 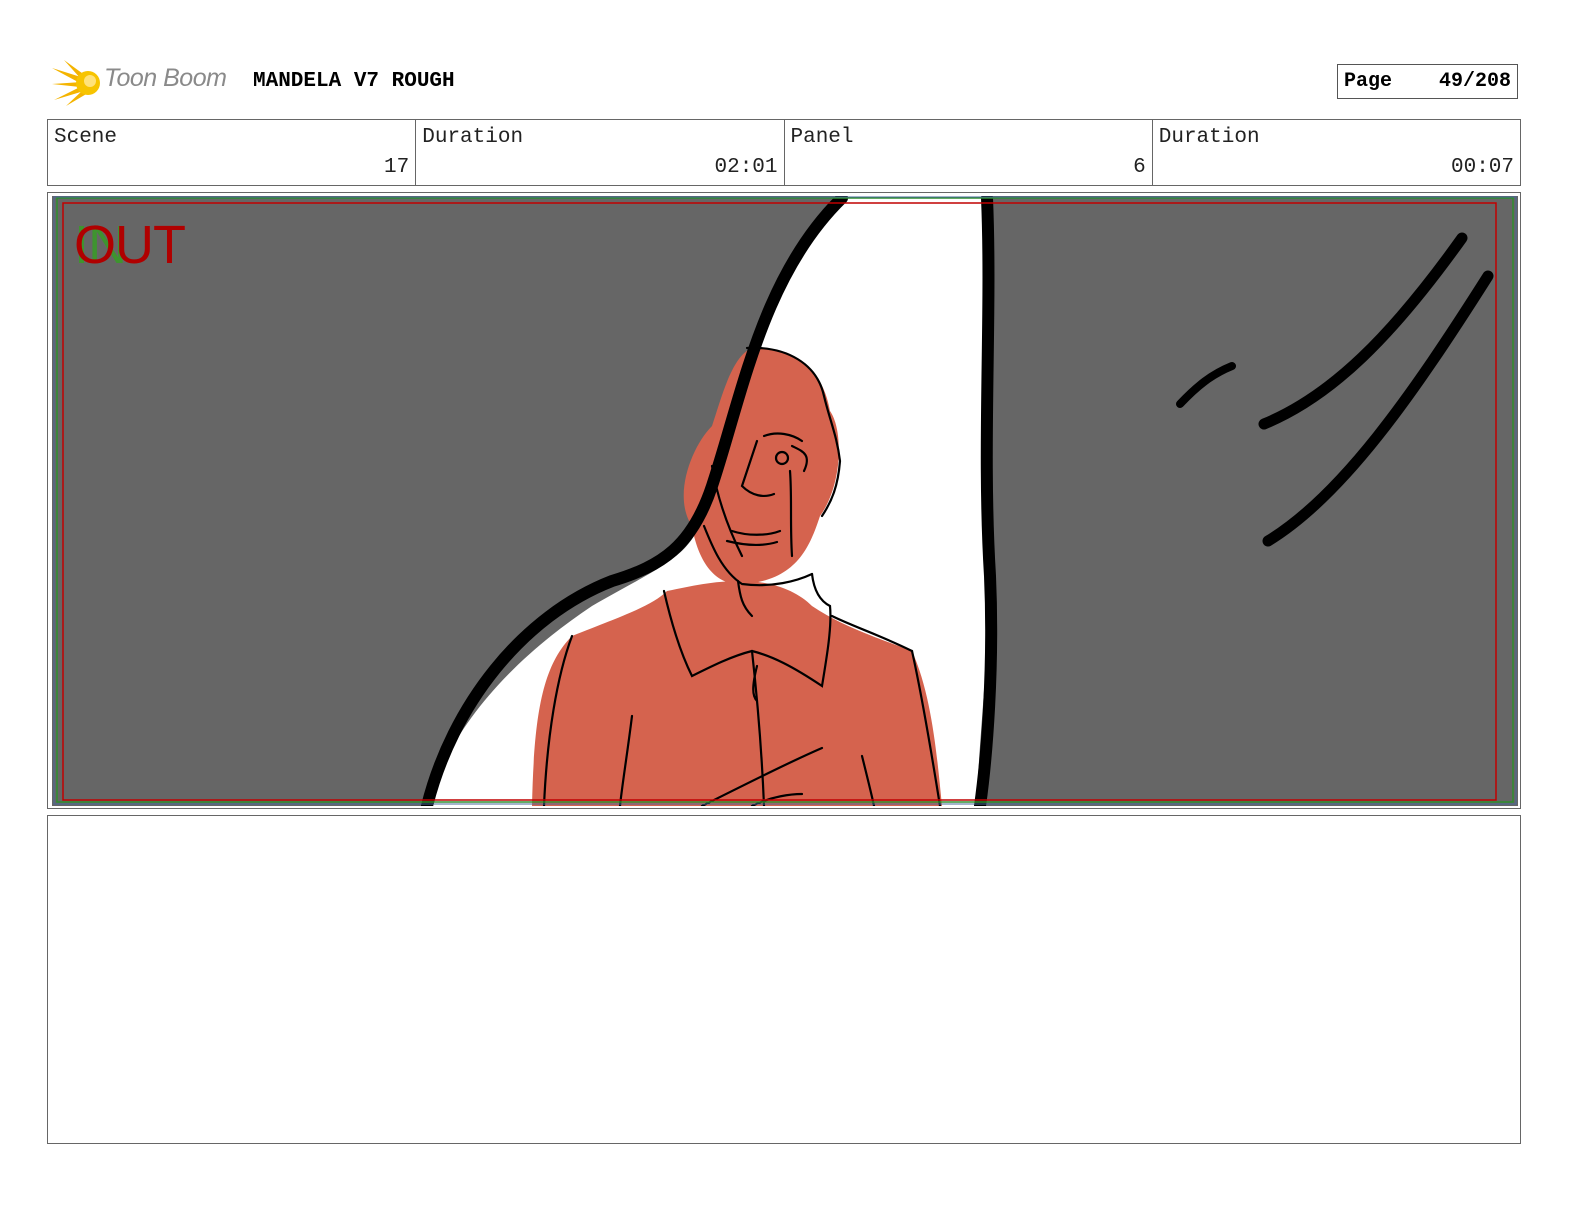 What do you see at coordinates (86, 137) in the screenshot?
I see `scene-label: Scene` at bounding box center [86, 137].